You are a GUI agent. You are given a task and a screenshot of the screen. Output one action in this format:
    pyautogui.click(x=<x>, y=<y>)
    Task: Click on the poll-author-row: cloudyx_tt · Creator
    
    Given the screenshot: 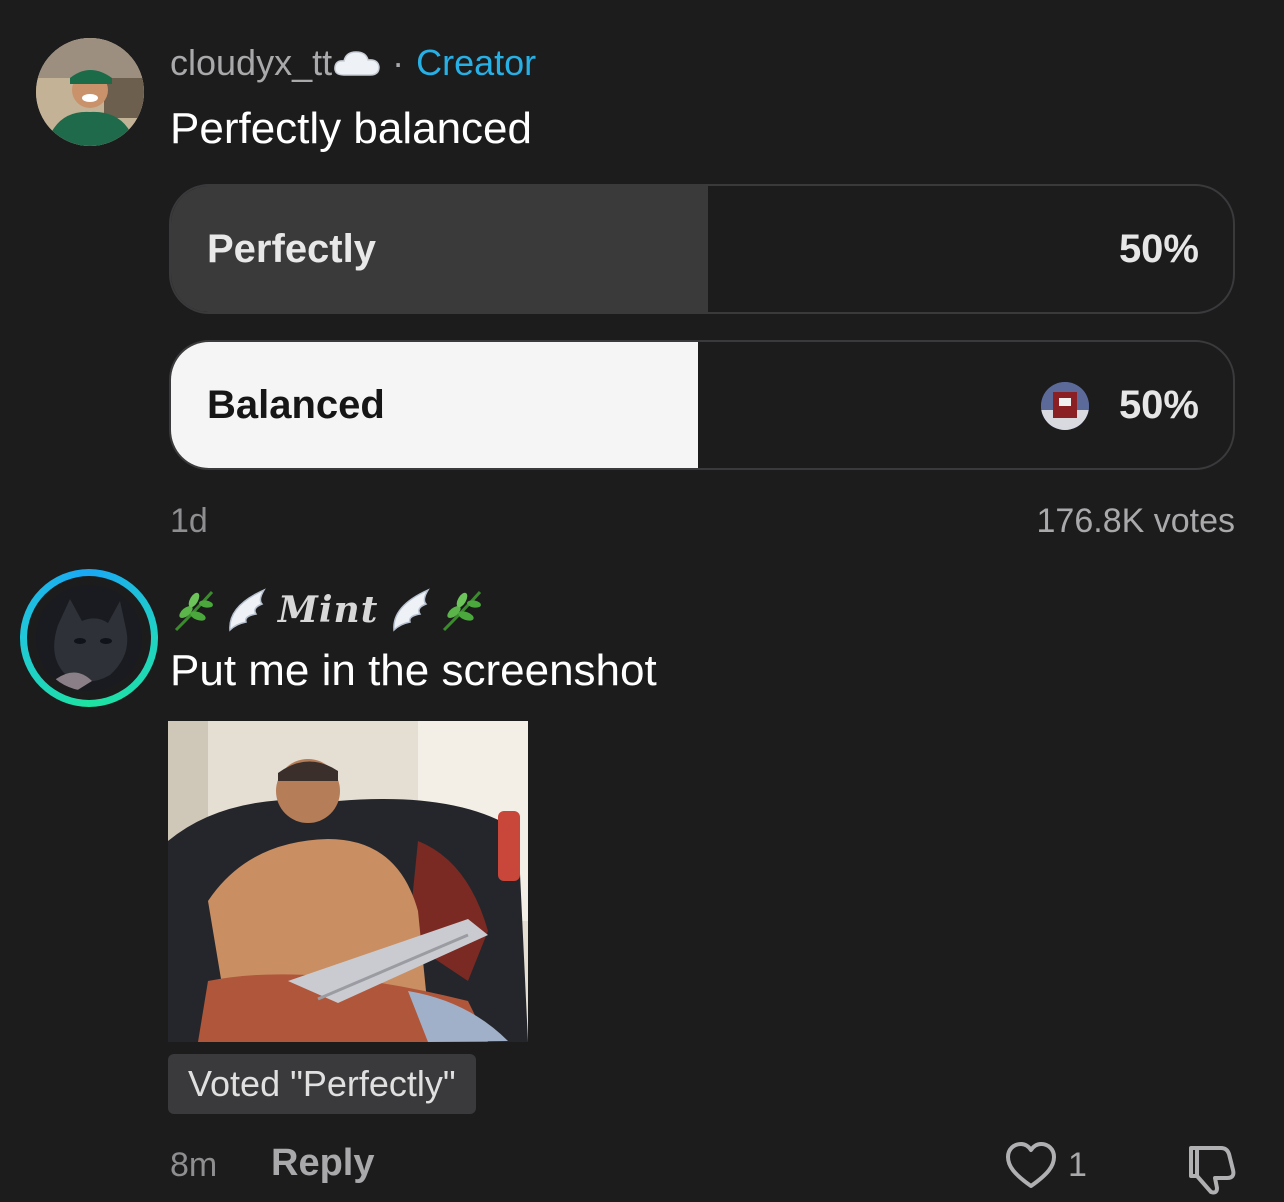 What is the action you would take?
    pyautogui.click(x=353, y=63)
    